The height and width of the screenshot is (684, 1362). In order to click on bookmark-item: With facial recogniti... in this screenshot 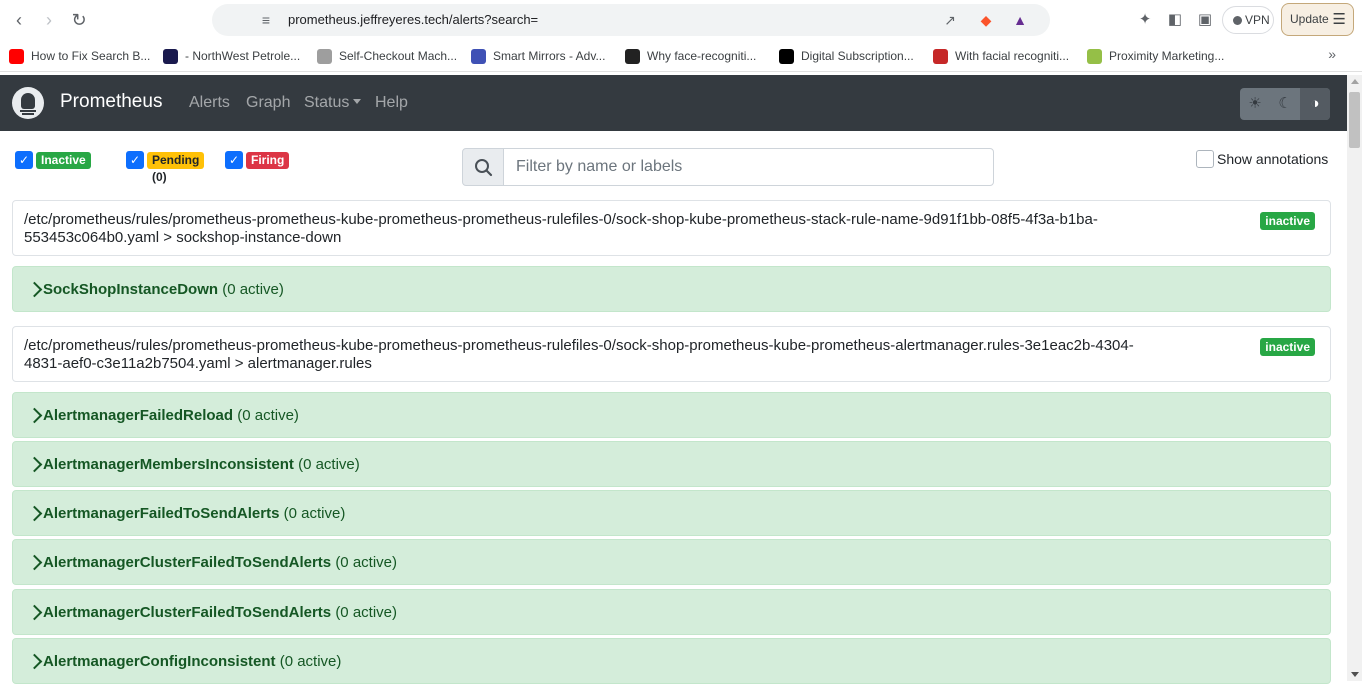, I will do `click(1001, 56)`.